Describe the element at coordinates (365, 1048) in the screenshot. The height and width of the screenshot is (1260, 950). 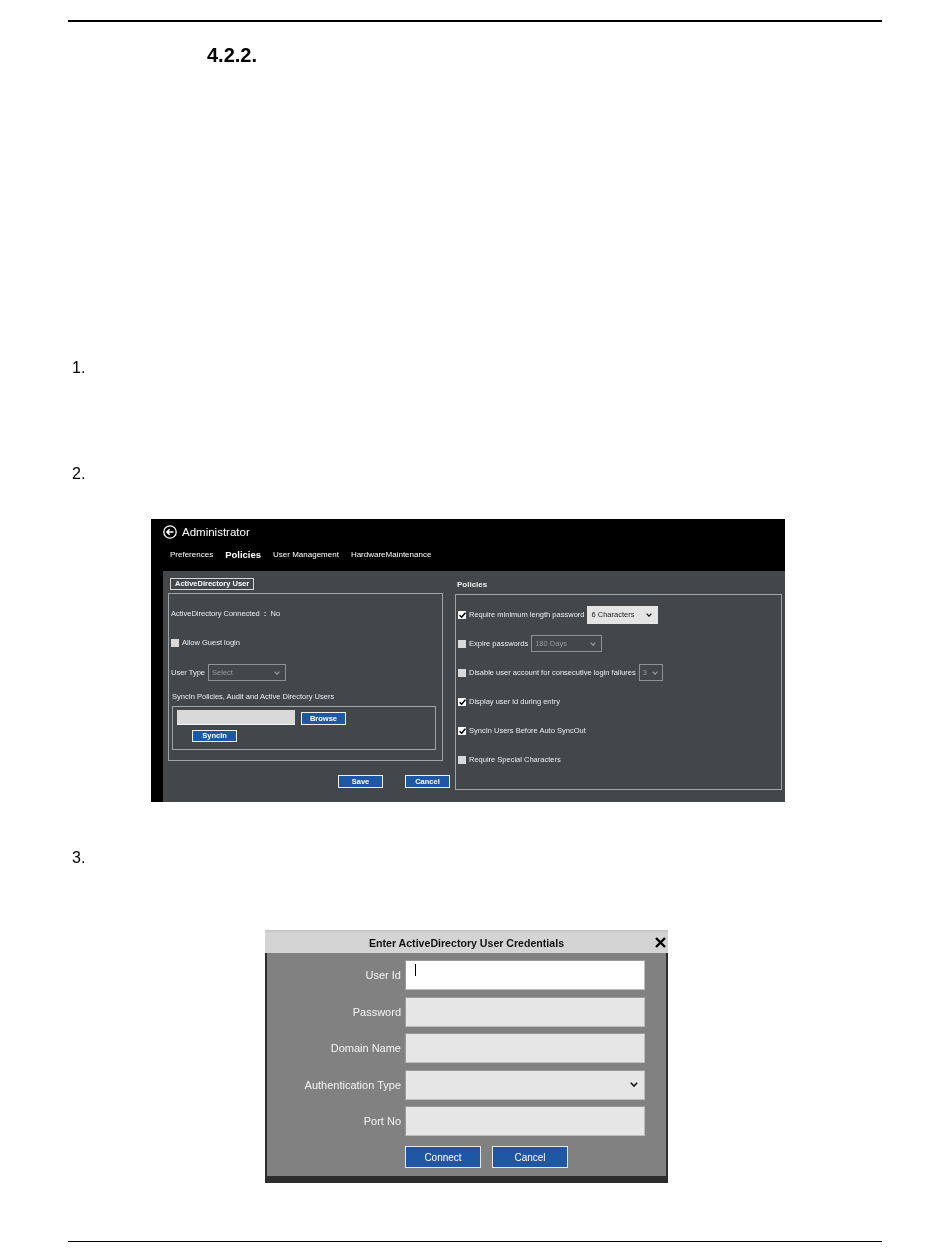
I see `field-label: Domain Name` at that location.